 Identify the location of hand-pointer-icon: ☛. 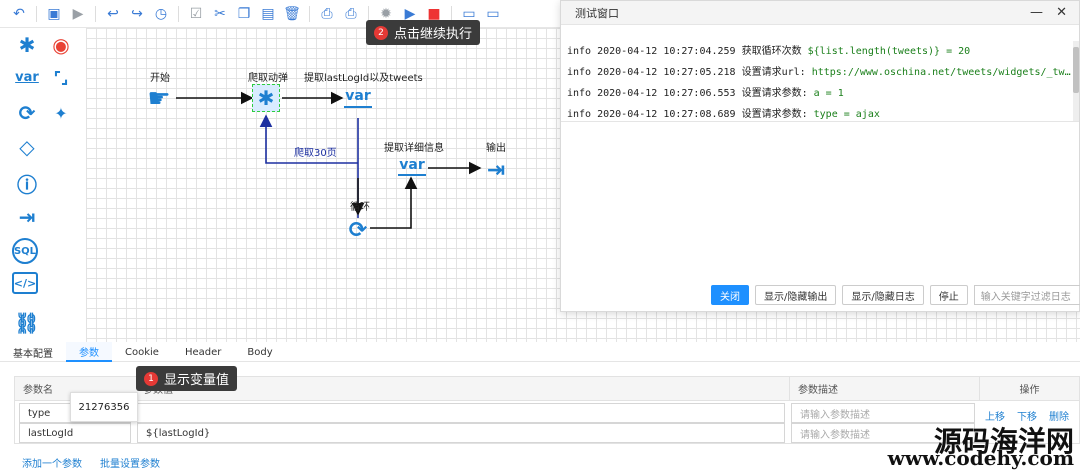
(159, 99).